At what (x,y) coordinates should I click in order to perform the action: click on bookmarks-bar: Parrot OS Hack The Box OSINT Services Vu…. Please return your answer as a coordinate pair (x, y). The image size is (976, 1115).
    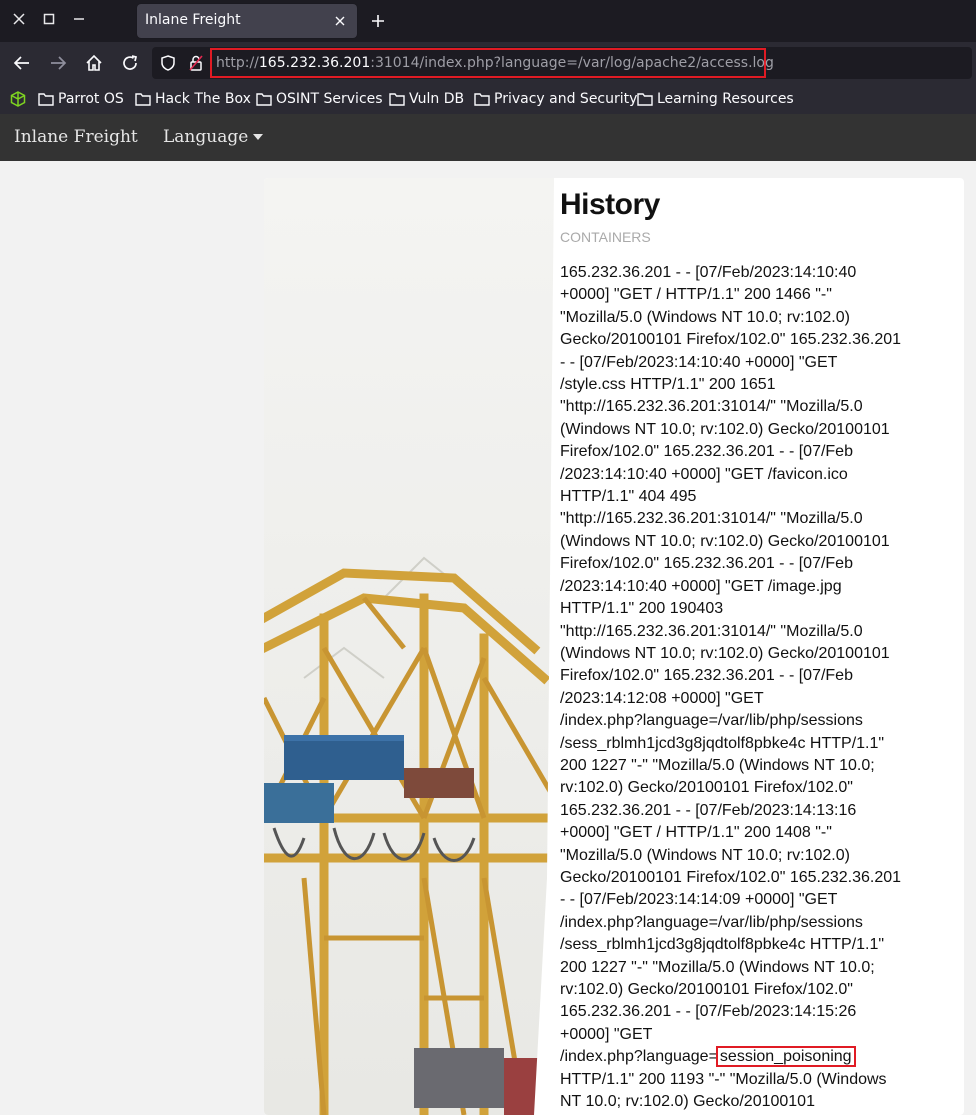
    Looking at the image, I should click on (488, 99).